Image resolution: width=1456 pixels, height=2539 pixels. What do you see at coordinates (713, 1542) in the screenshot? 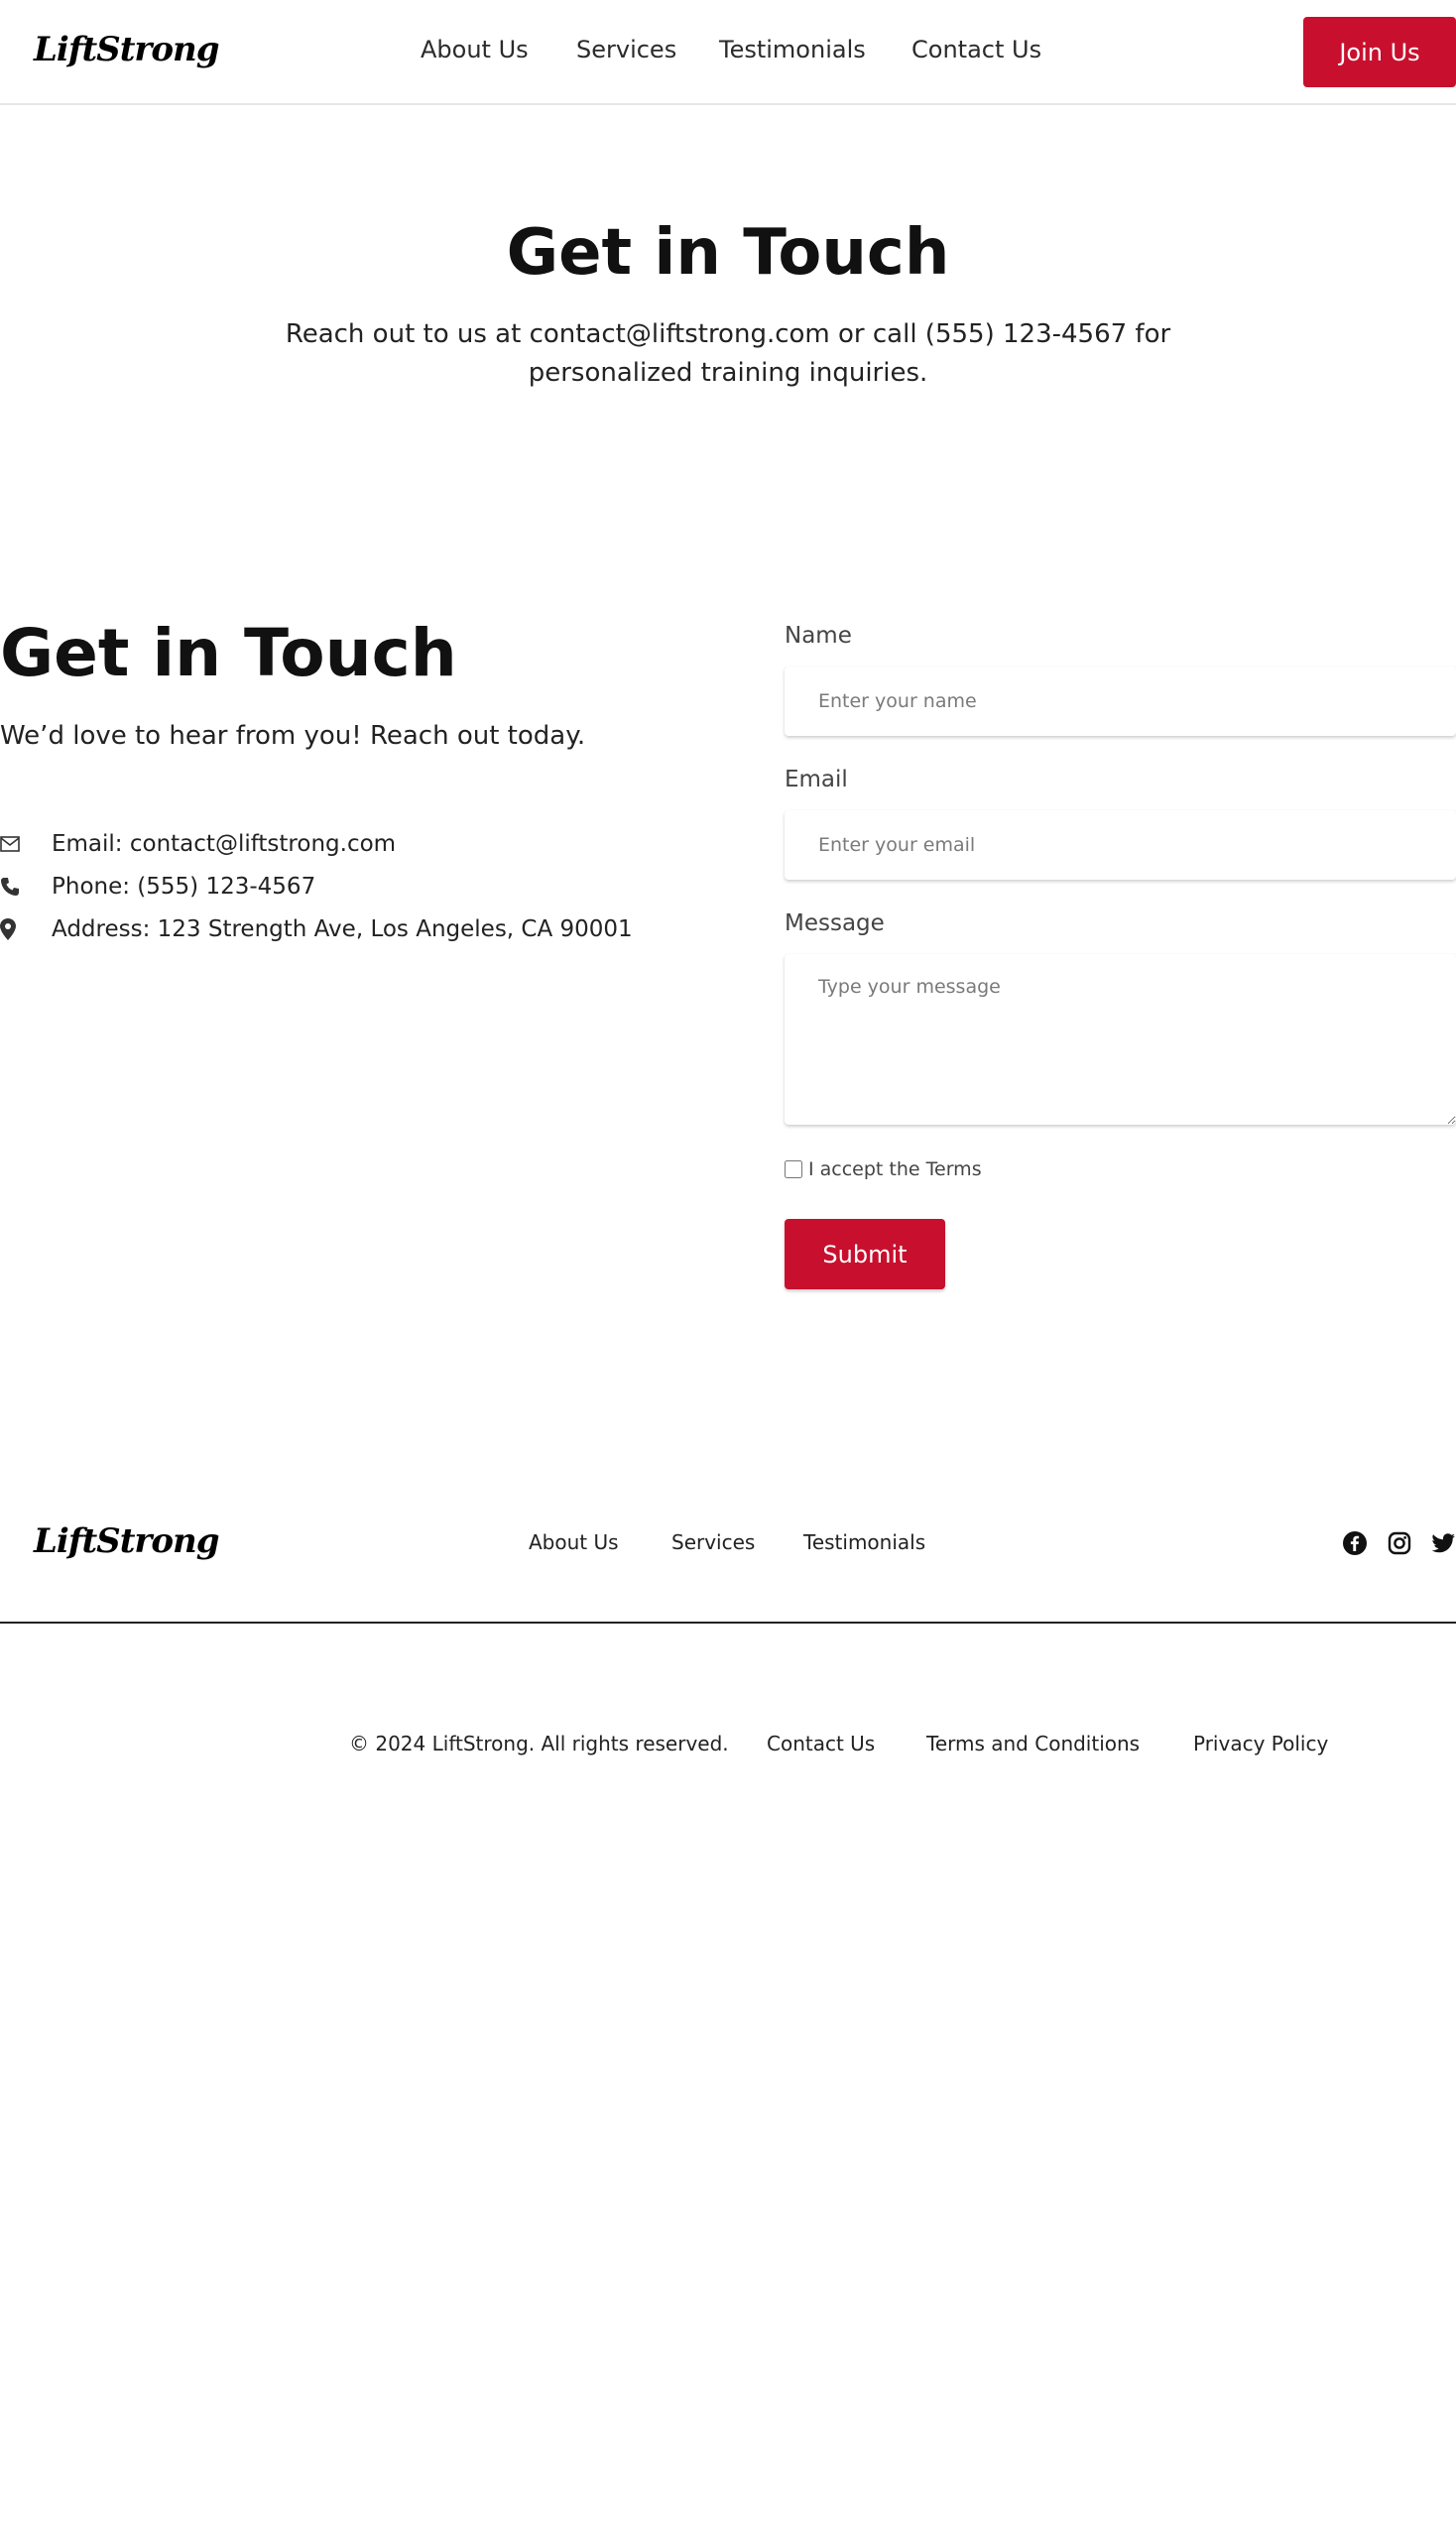
I see `footer-nav-services: Services` at bounding box center [713, 1542].